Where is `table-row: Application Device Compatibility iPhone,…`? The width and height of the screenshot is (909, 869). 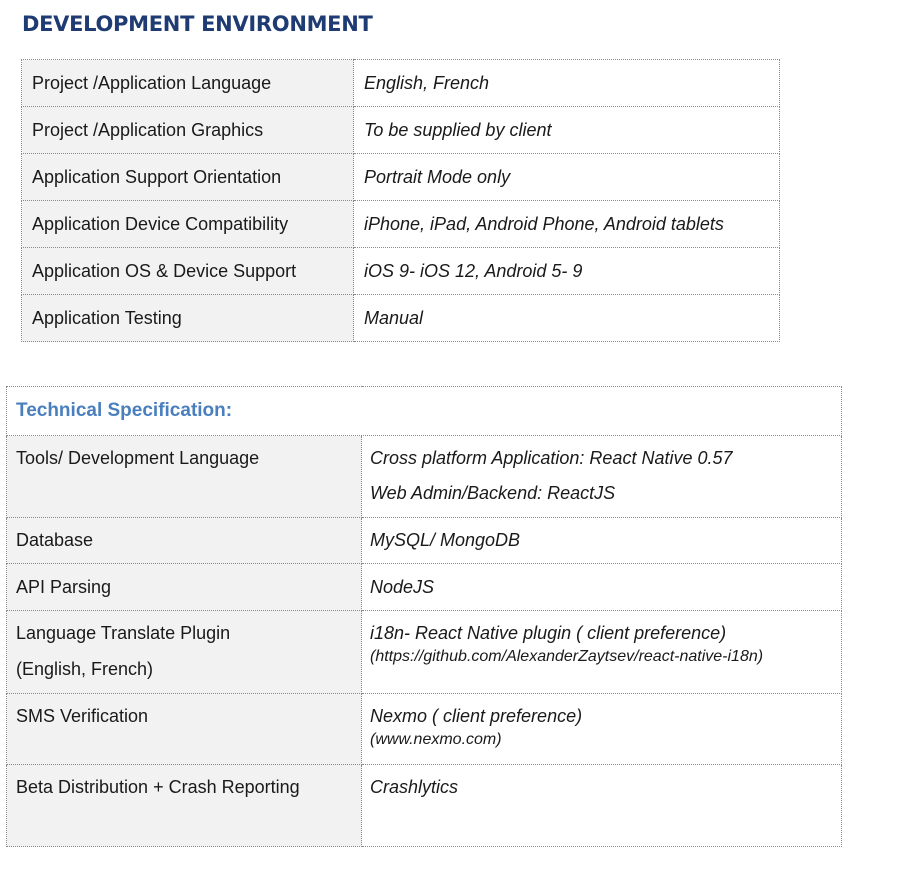 table-row: Application Device Compatibility iPhone,… is located at coordinates (400, 224).